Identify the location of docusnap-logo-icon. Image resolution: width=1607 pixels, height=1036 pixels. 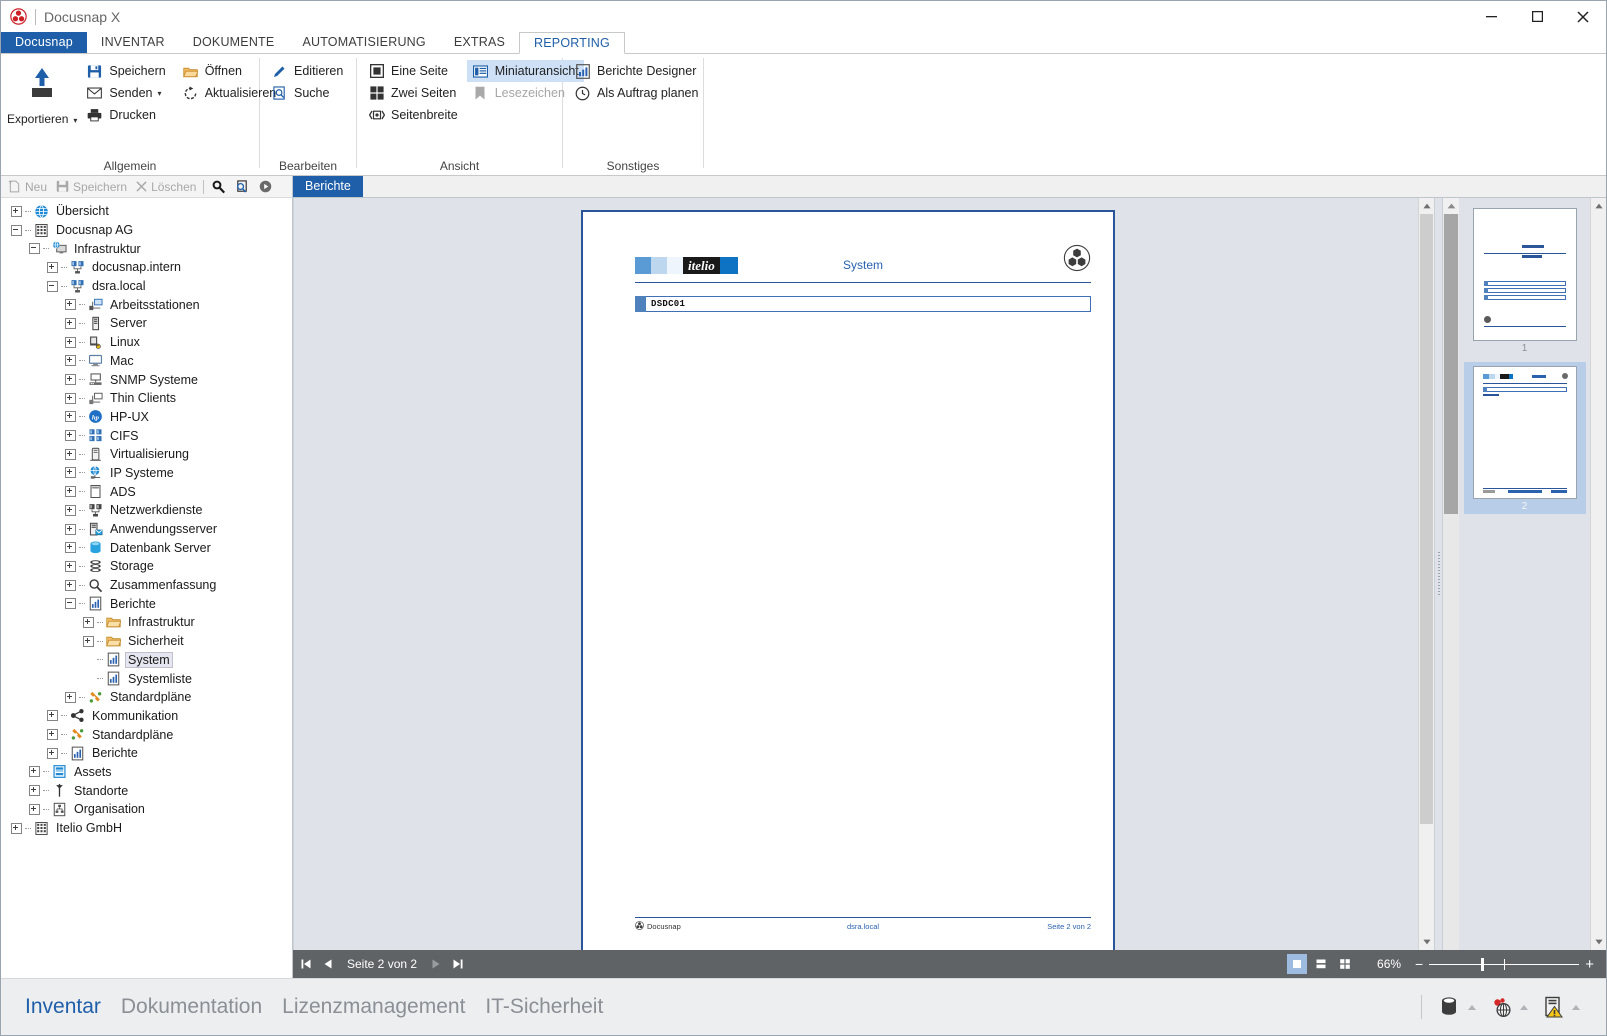
(18, 17).